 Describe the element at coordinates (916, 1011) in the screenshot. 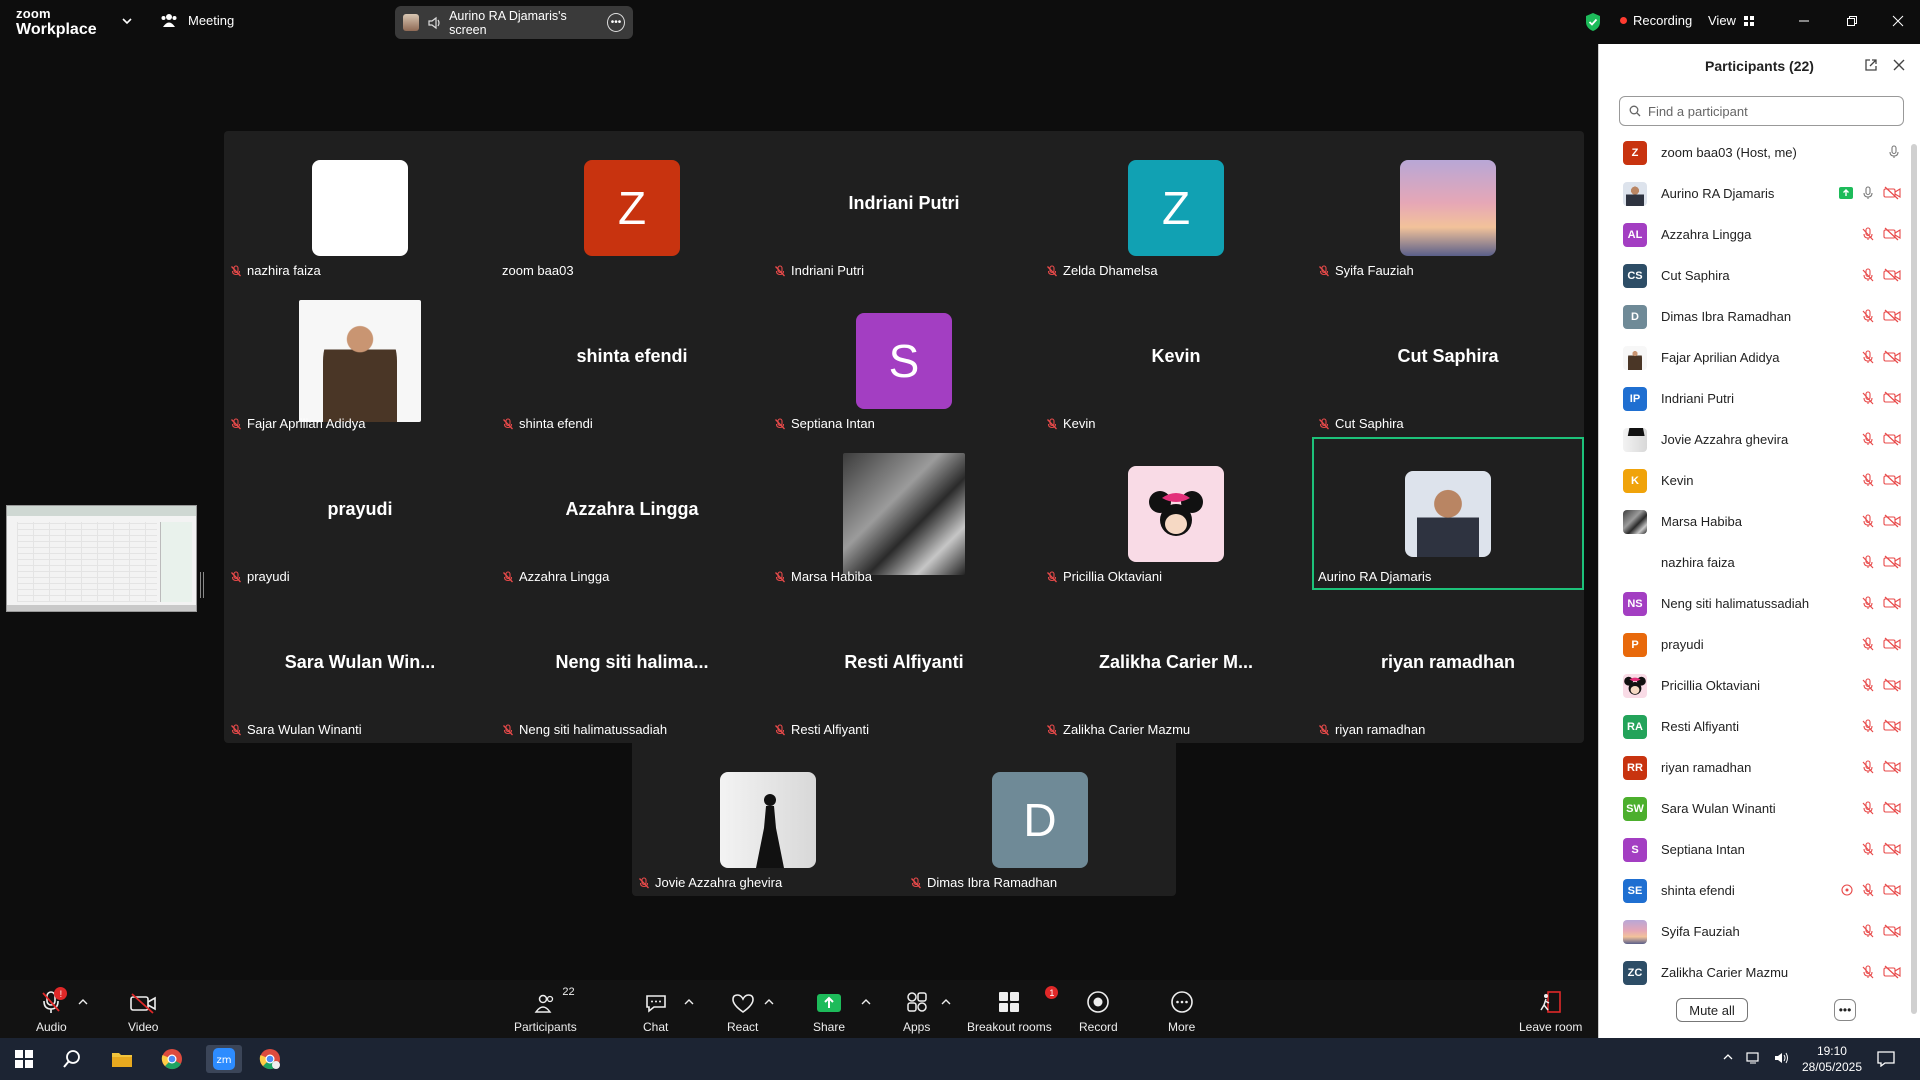

I see `apps-button: Apps` at that location.